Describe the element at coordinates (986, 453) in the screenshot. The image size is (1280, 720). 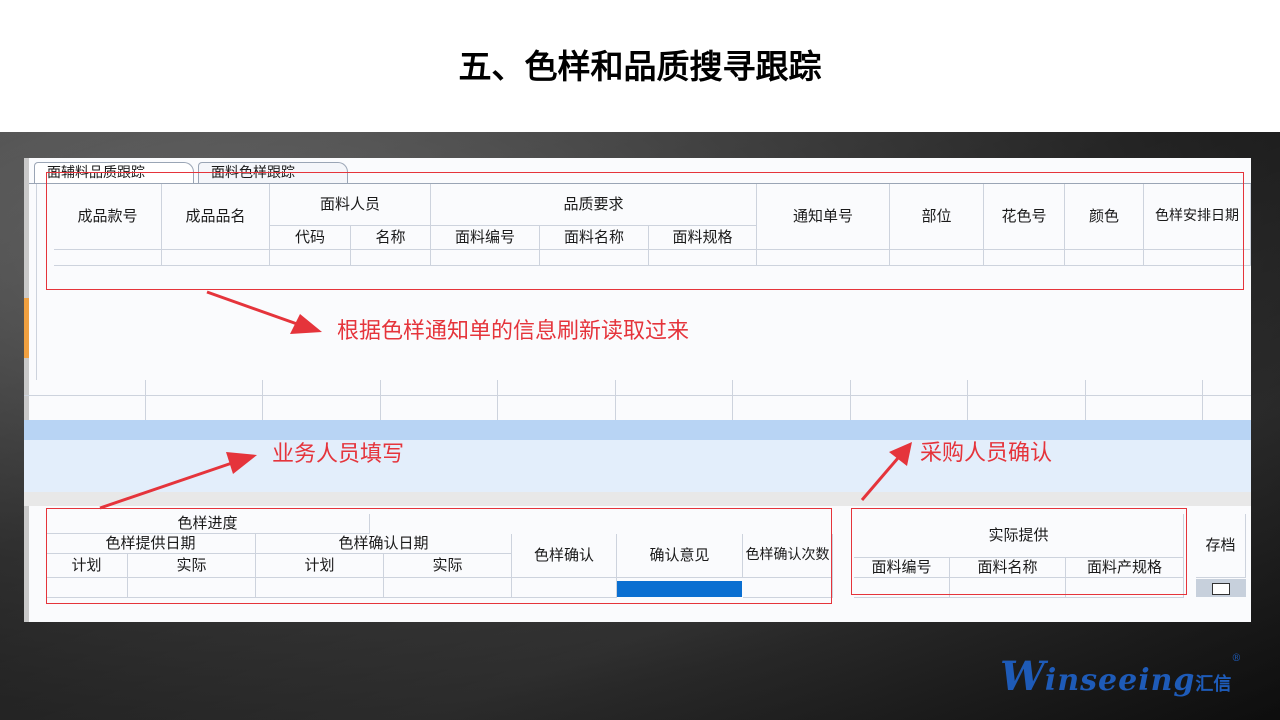
I see `purchase-note: 采购人员确认` at that location.